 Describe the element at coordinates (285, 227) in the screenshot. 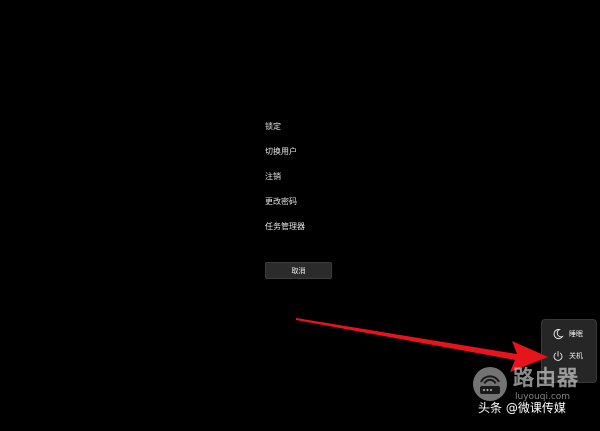

I see `task-manager-option: 任务管理器` at that location.